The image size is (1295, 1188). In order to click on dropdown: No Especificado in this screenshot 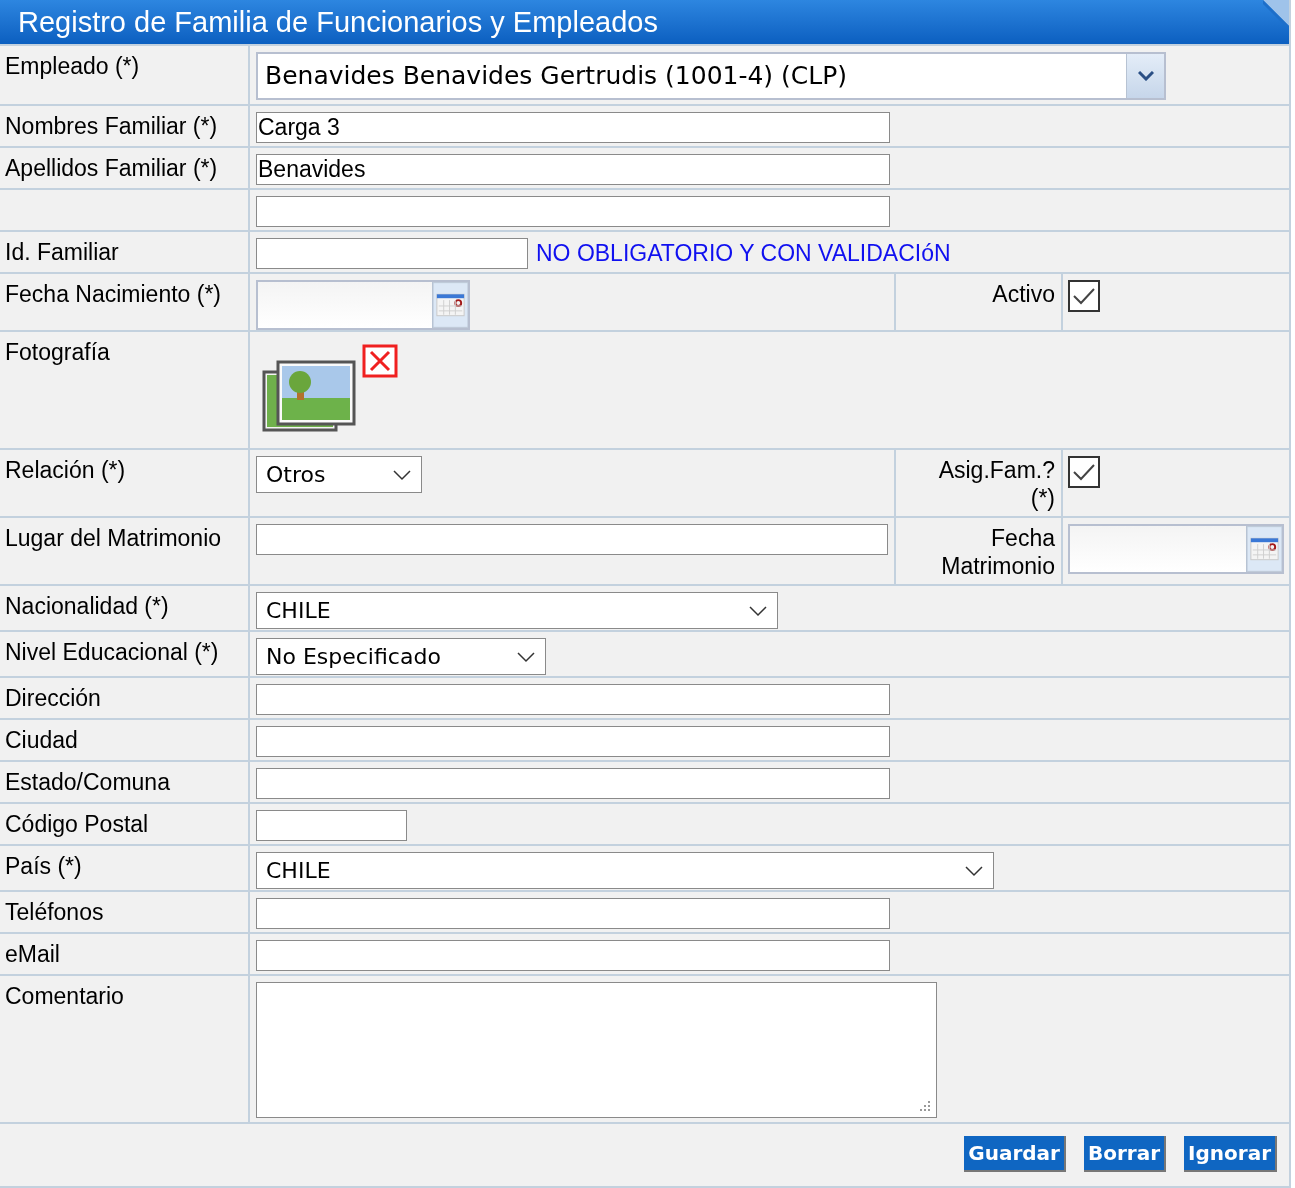, I will do `click(401, 656)`.